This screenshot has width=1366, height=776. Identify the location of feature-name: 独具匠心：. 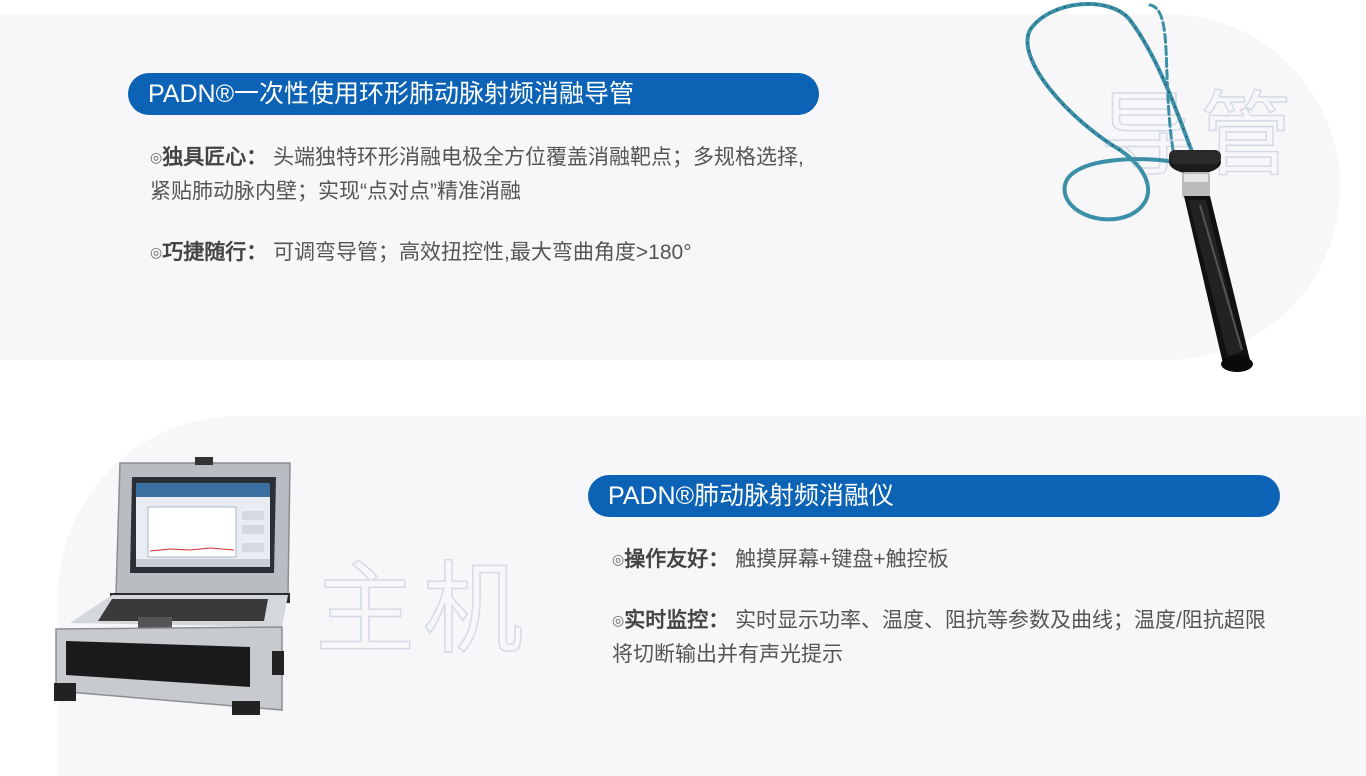
(215, 157).